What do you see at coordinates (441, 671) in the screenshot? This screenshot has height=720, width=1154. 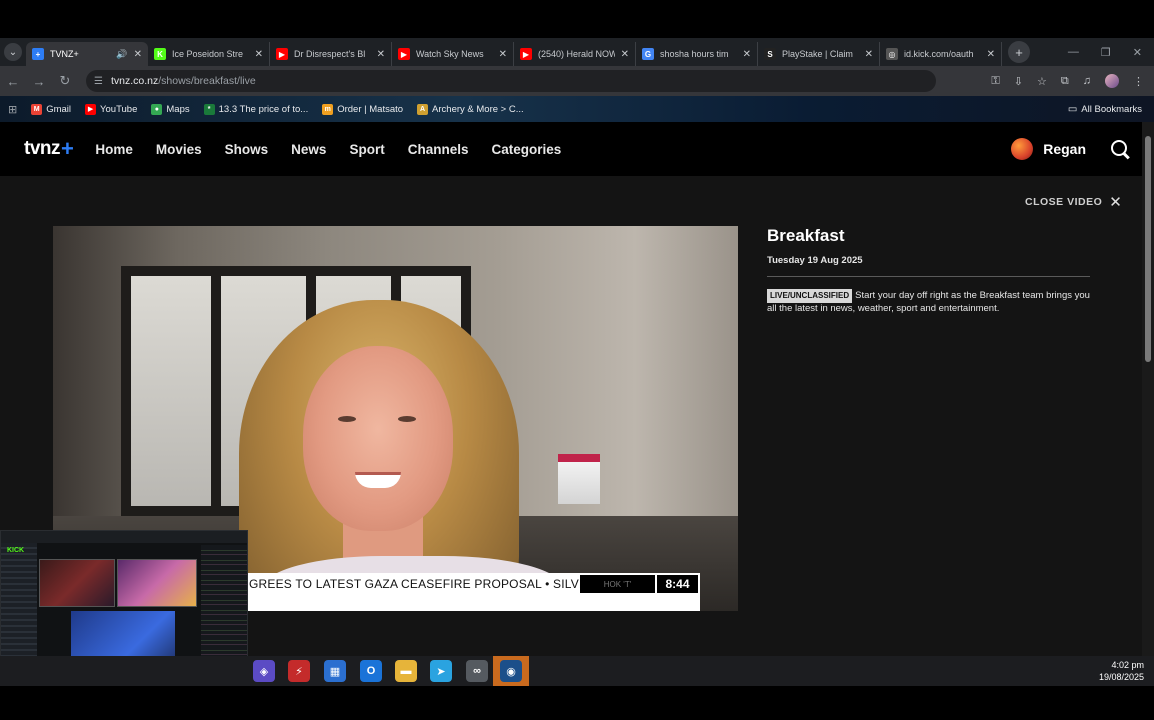 I see `telegram-icon: ➤` at bounding box center [441, 671].